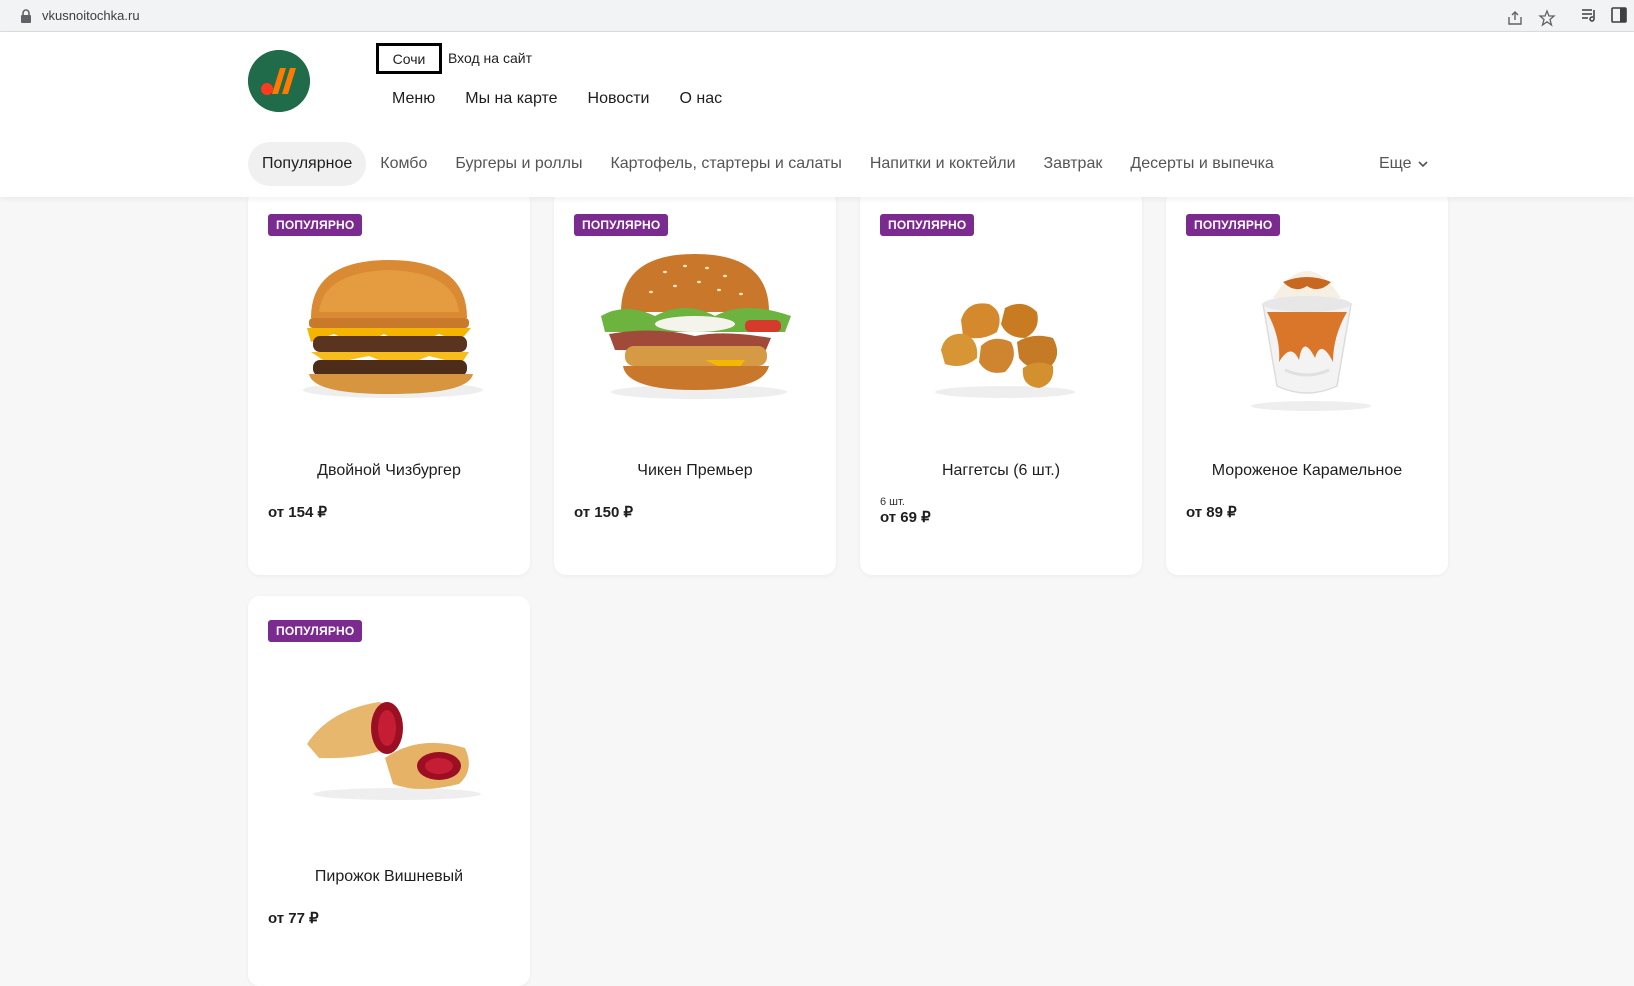 This screenshot has width=1634, height=986. Describe the element at coordinates (725, 164) in the screenshot. I see `tab-fries-starters: Картофель, стартеры и салаты` at that location.